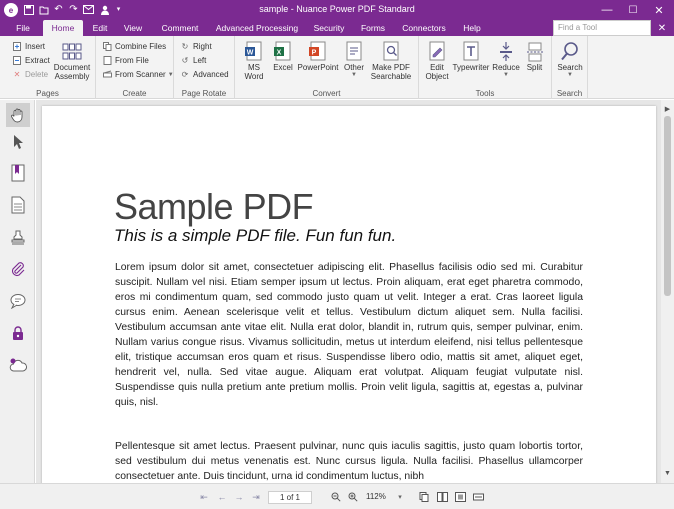  Describe the element at coordinates (72, 63) in the screenshot. I see `document-assembly-button: Document Assembly` at that location.